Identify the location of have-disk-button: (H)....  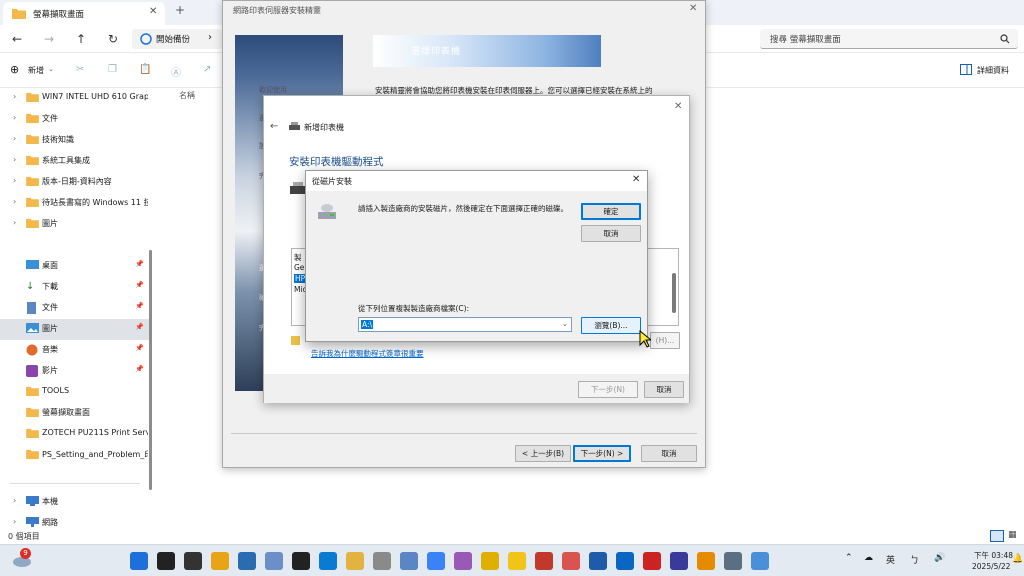
(665, 340).